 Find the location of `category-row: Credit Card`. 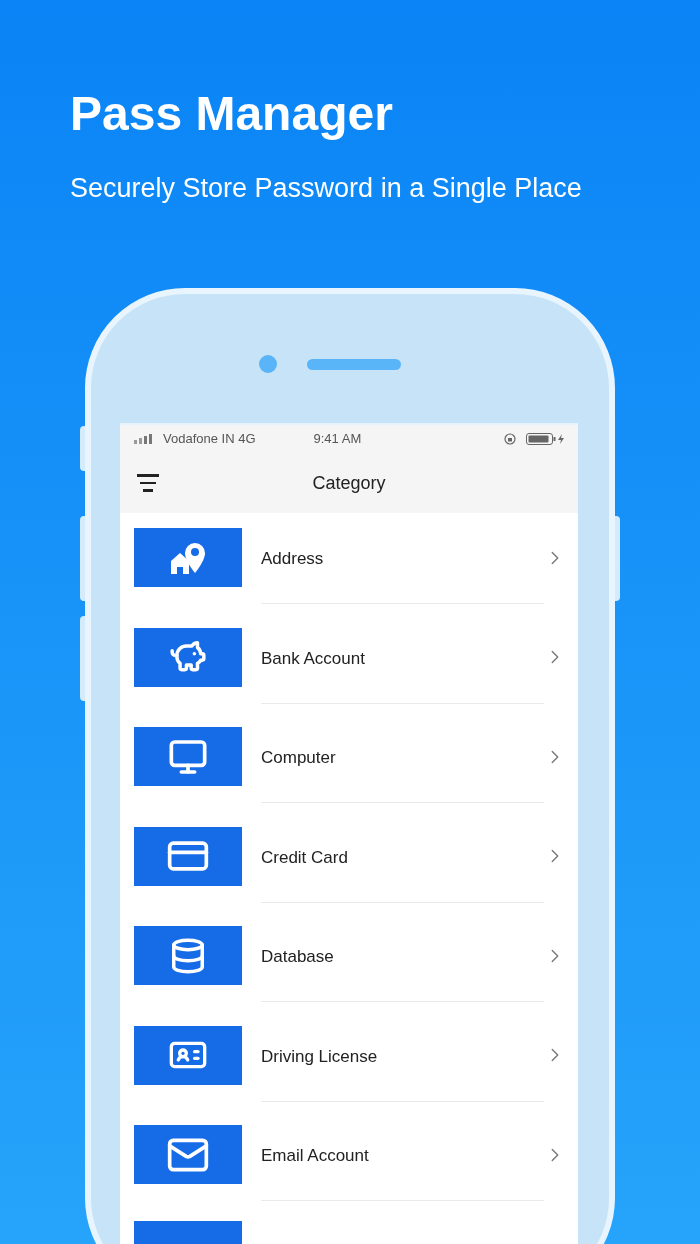

category-row: Credit Card is located at coordinates (349, 861).